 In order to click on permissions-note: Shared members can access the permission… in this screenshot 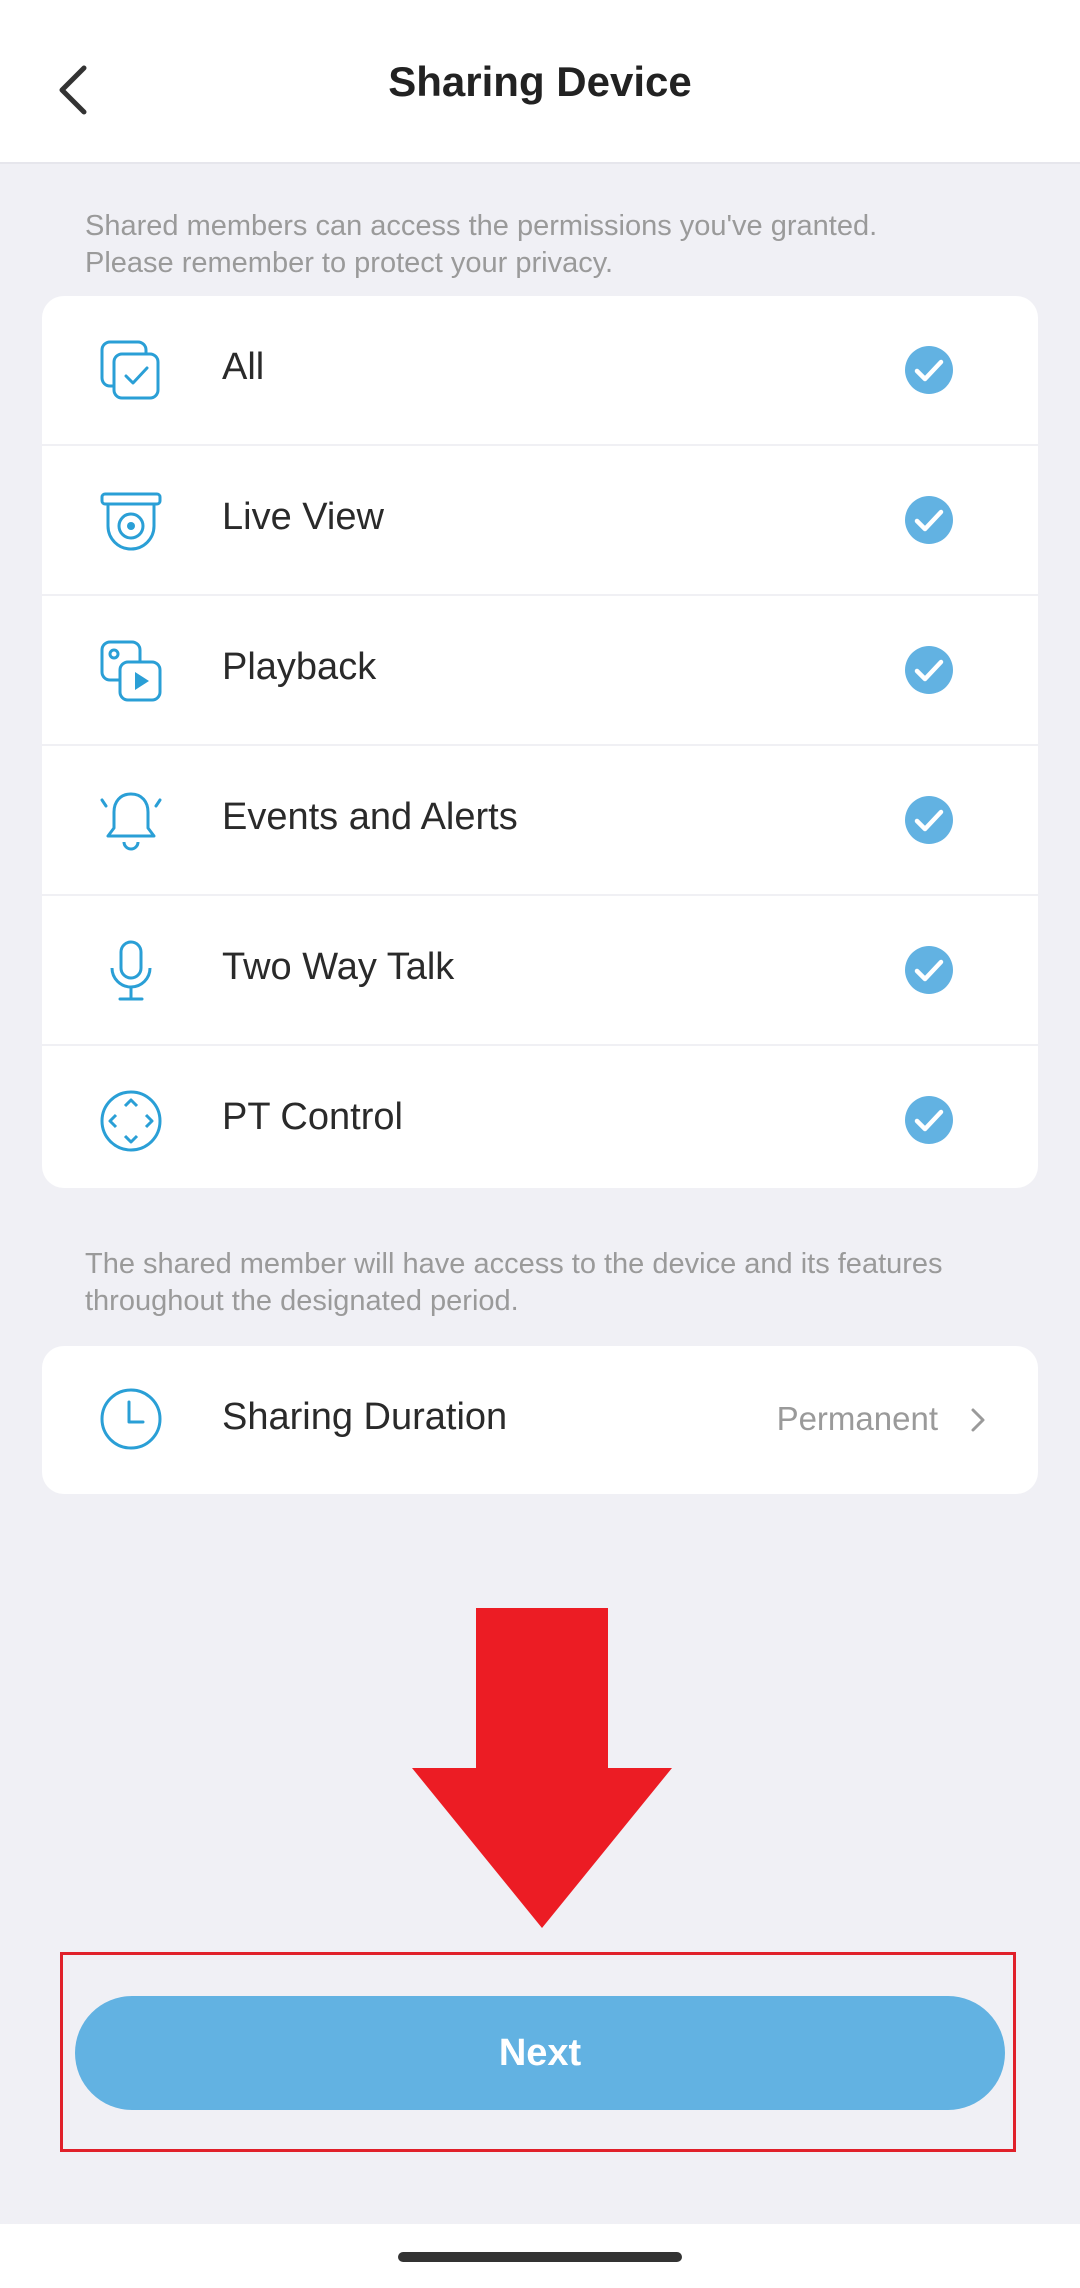, I will do `click(481, 244)`.